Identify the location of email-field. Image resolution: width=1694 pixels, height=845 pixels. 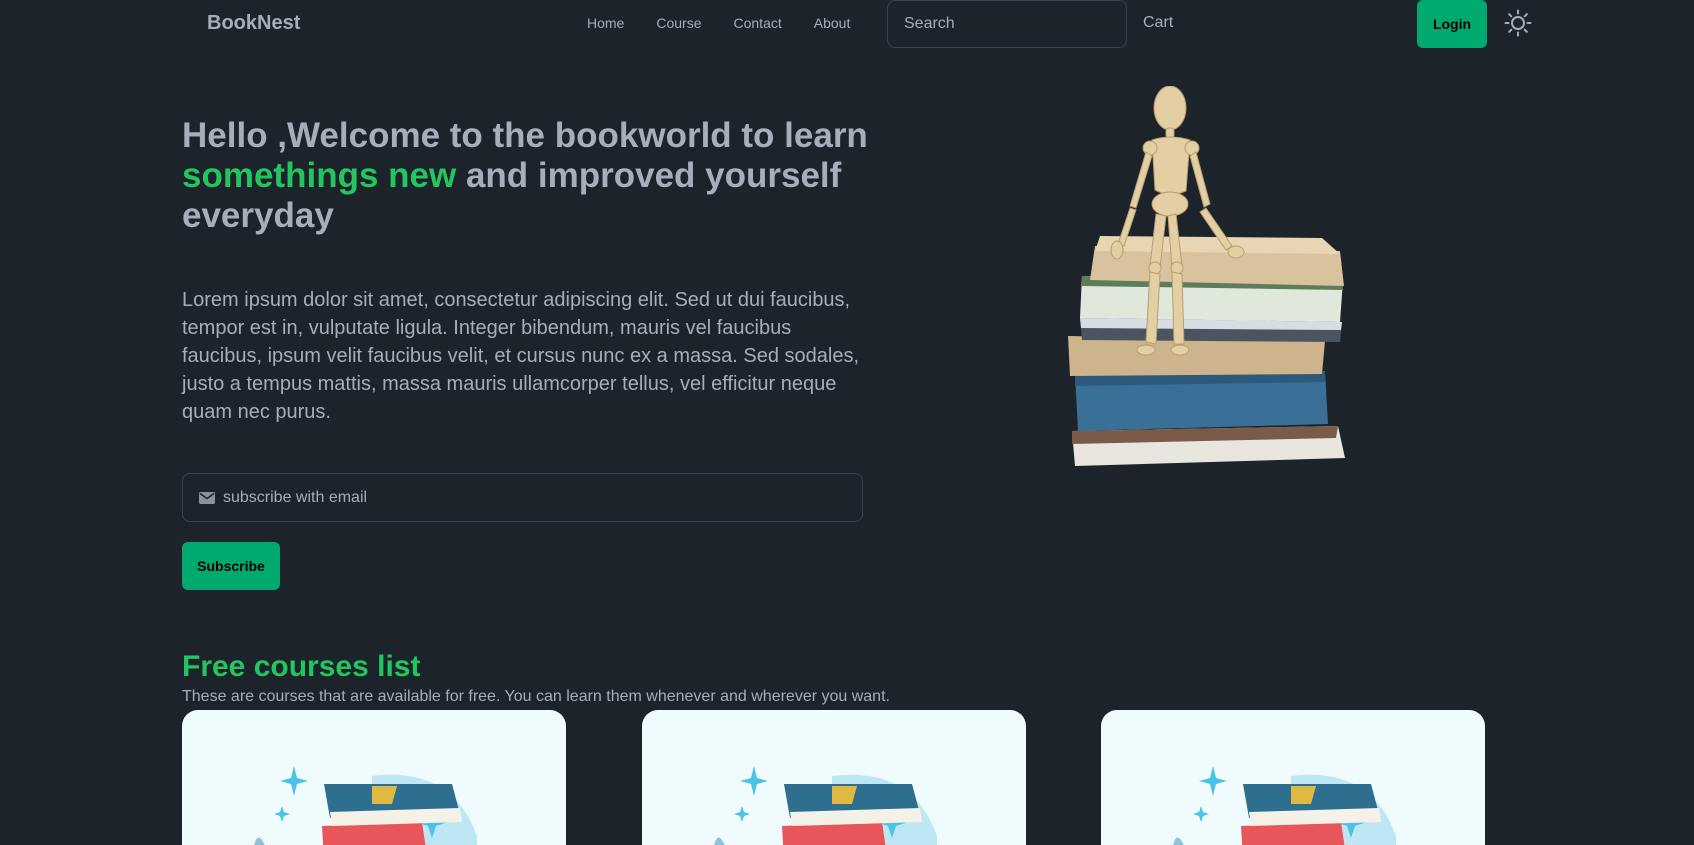
(534, 497).